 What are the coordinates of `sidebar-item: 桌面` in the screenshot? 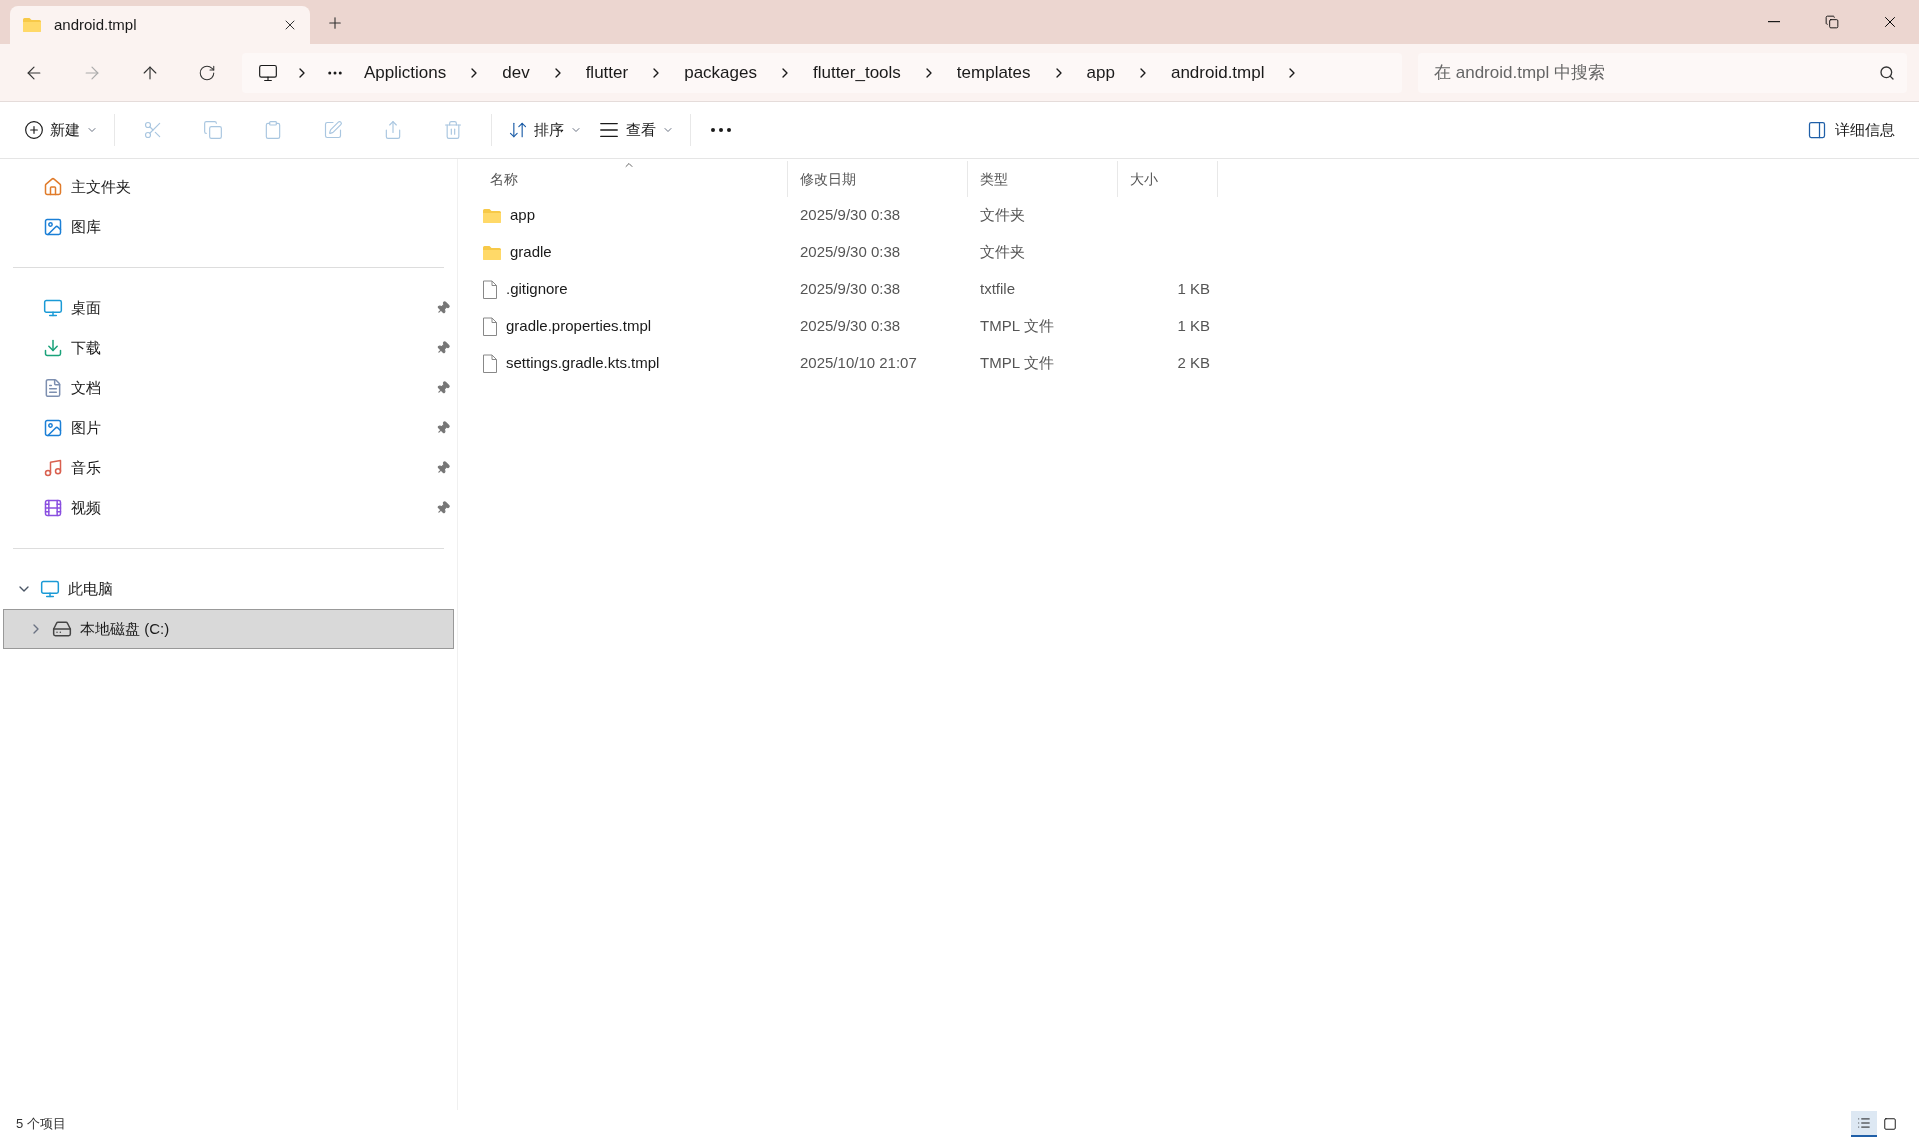 It's located at (228, 308).